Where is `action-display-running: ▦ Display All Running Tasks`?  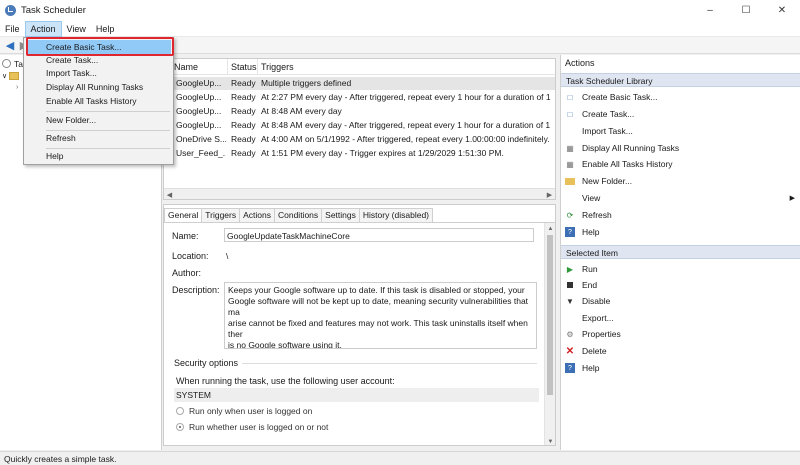 action-display-running: ▦ Display All Running Tasks is located at coordinates (681, 148).